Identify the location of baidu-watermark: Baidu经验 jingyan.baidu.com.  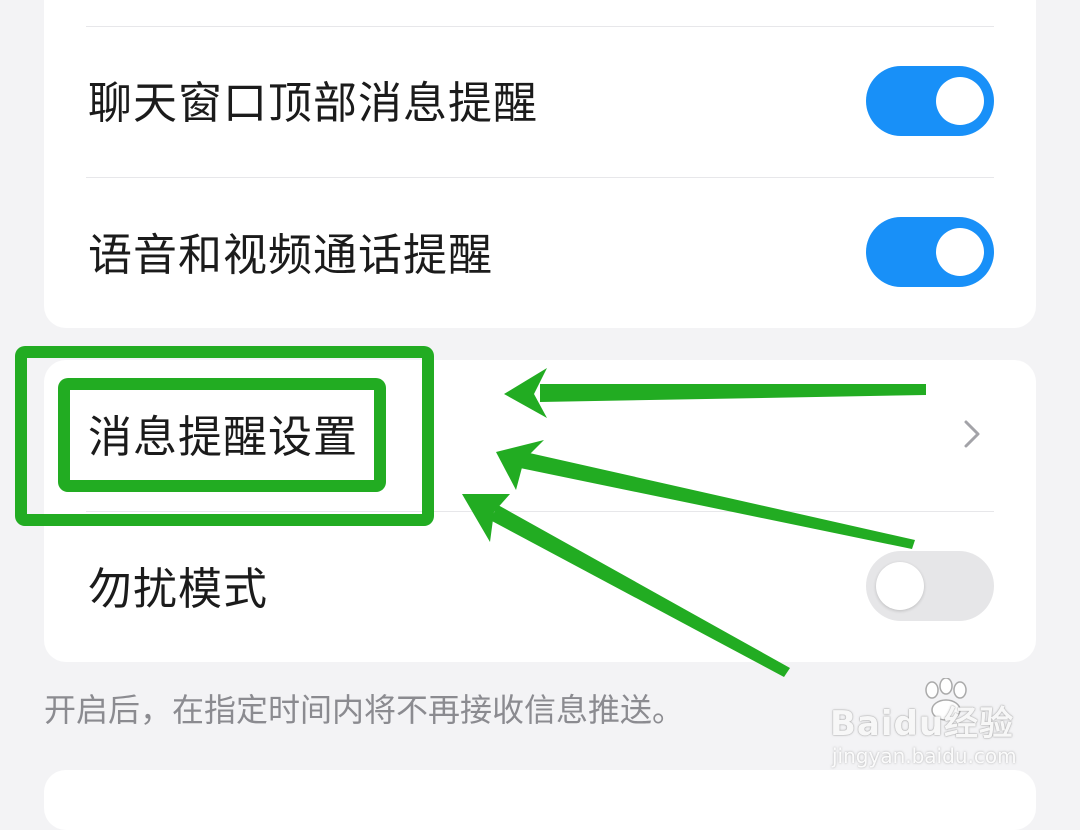
(930, 724).